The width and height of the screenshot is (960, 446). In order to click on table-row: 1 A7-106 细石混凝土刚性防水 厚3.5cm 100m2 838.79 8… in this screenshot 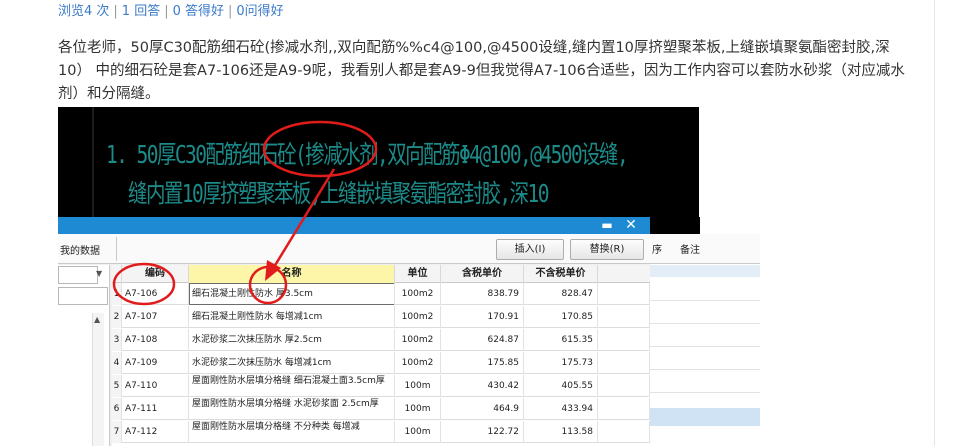, I will do `click(381, 294)`.